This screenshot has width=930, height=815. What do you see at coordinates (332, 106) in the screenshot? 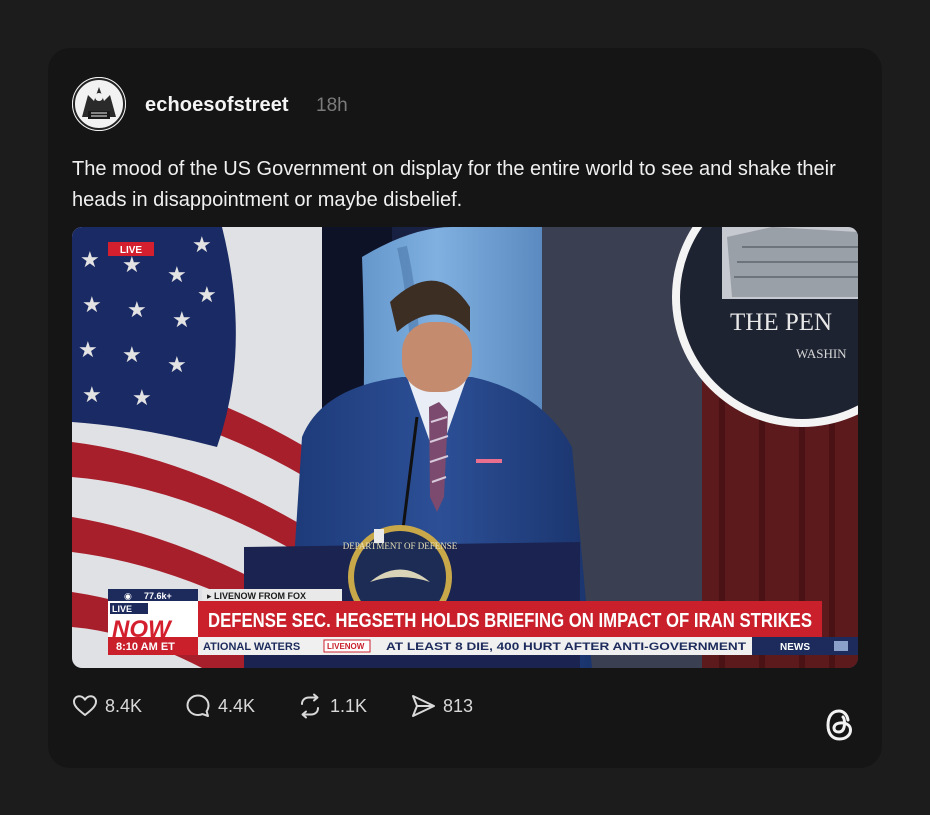
I see `post-timestamp: 18h` at bounding box center [332, 106].